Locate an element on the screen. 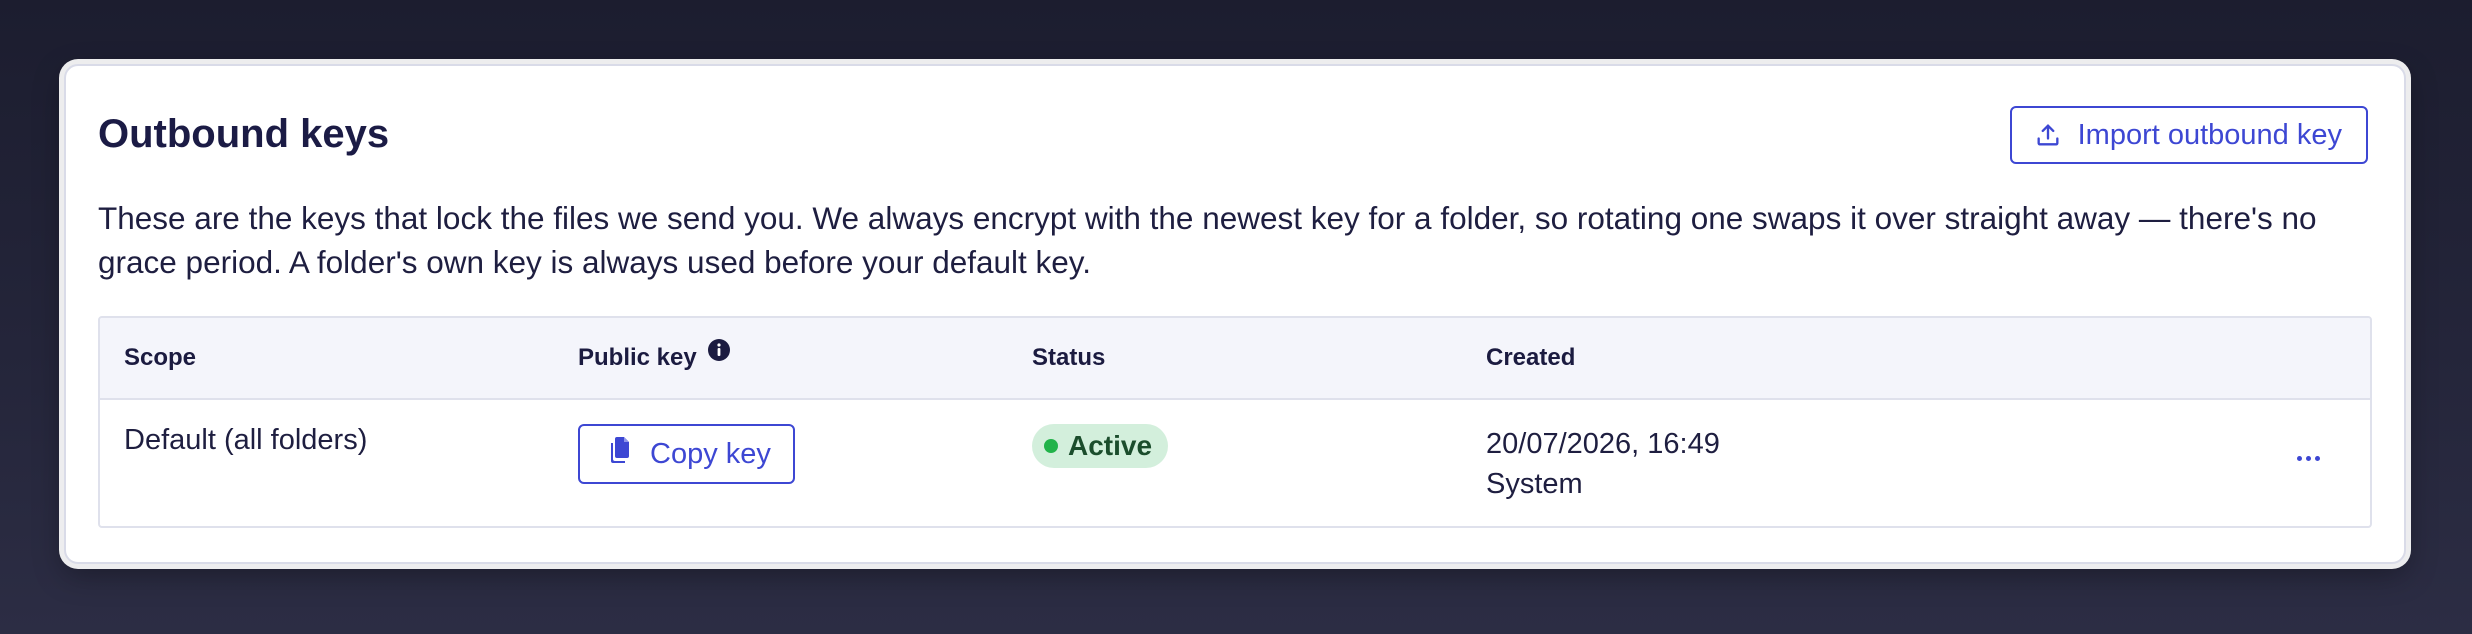  more-horizontal-icon is located at coordinates (2308, 458).